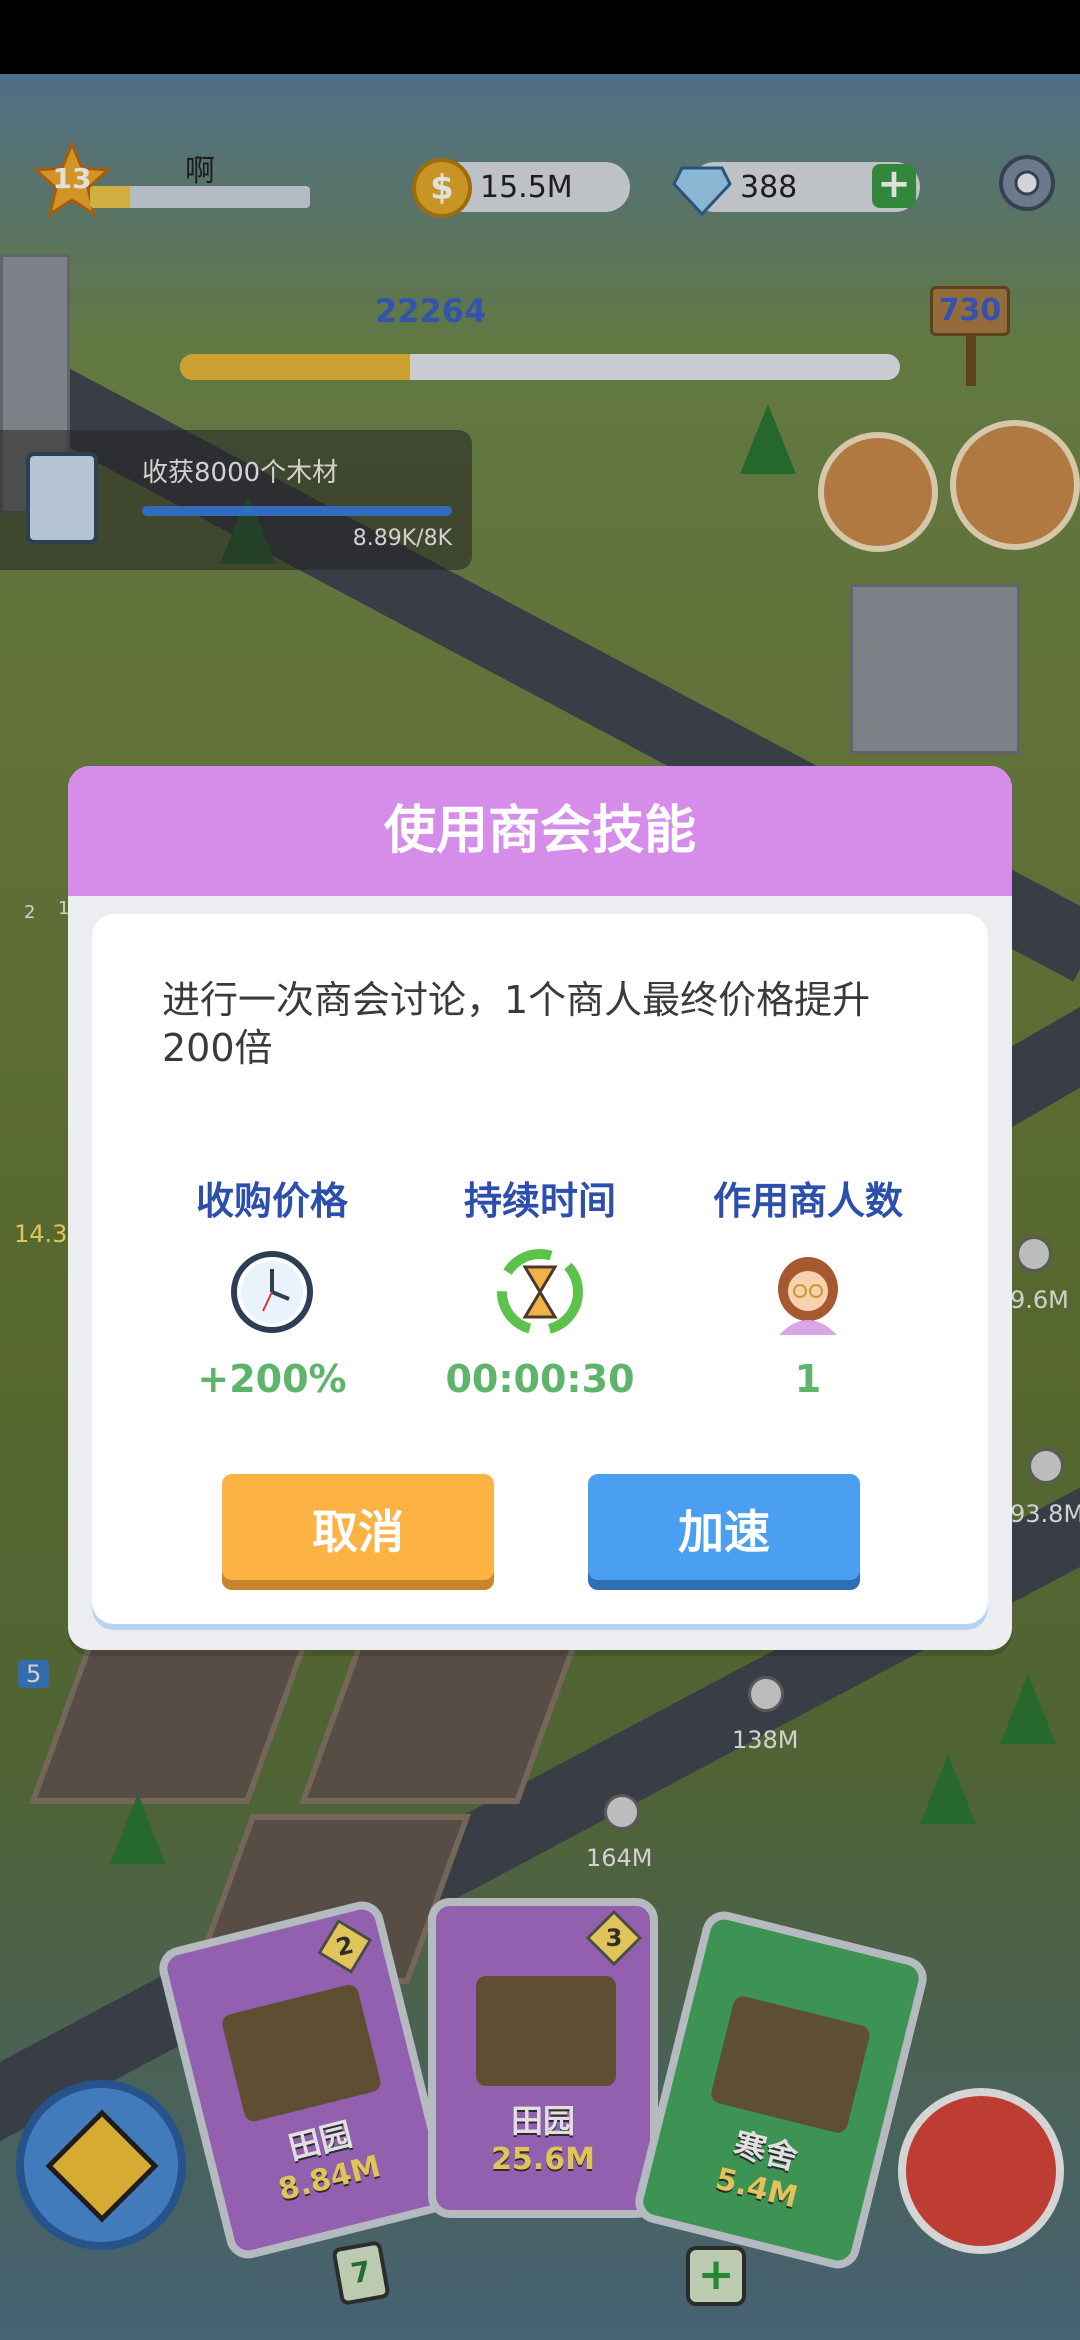 The width and height of the screenshot is (1080, 2340). I want to click on merchant-avatar-icon, so click(808, 1296).